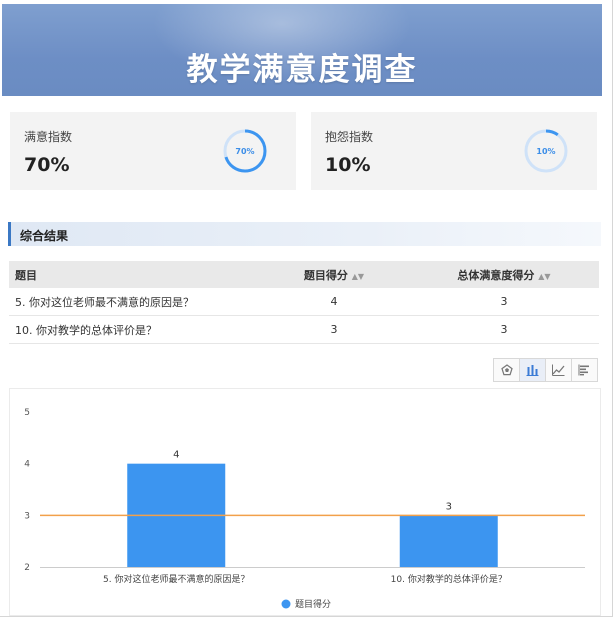 The image size is (614, 618). Describe the element at coordinates (134, 274) in the screenshot. I see `col-header-question: 题目` at that location.